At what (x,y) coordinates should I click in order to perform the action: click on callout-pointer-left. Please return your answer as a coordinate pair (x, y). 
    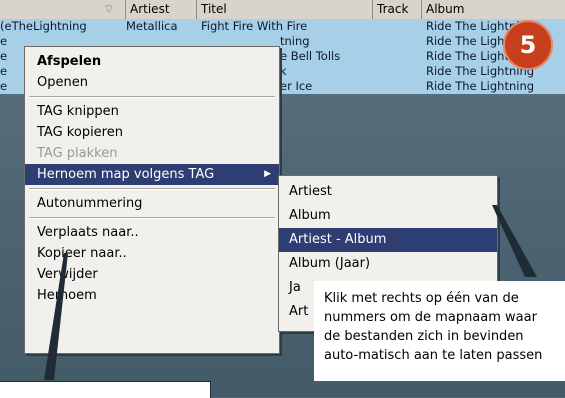
    Looking at the image, I should click on (56, 316).